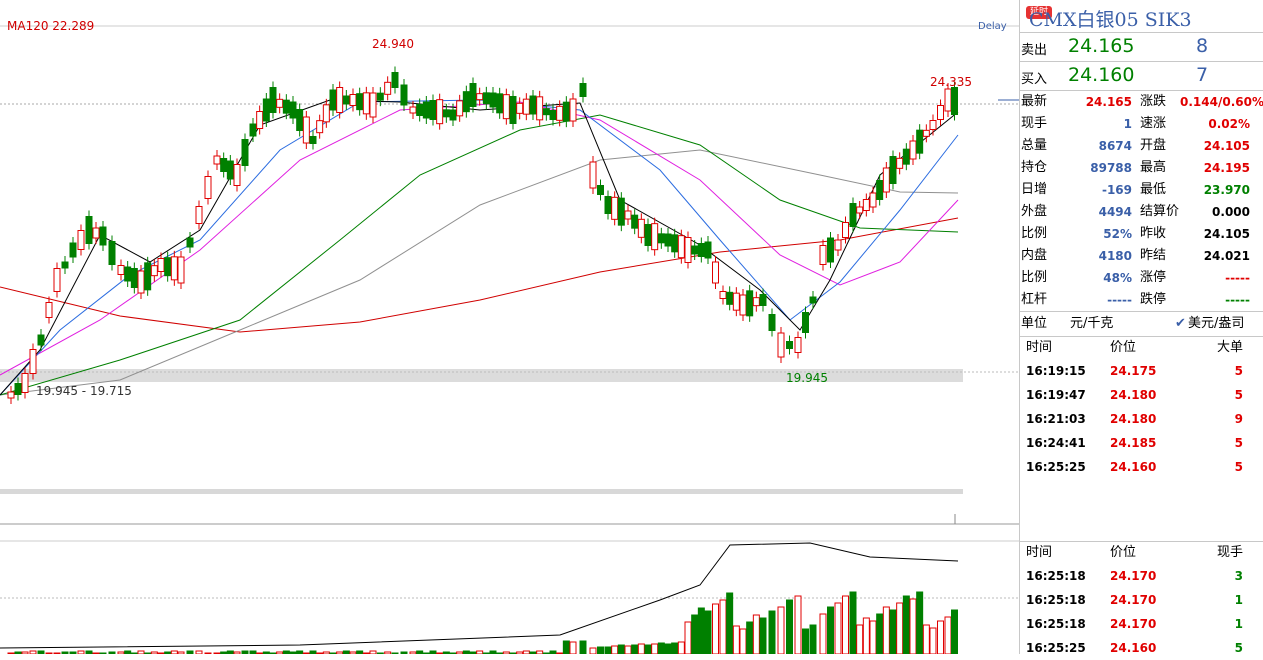 Image resolution: width=1263 pixels, height=660 pixels. Describe the element at coordinates (1034, 323) in the screenshot. I see `unit-label: 单位` at that location.